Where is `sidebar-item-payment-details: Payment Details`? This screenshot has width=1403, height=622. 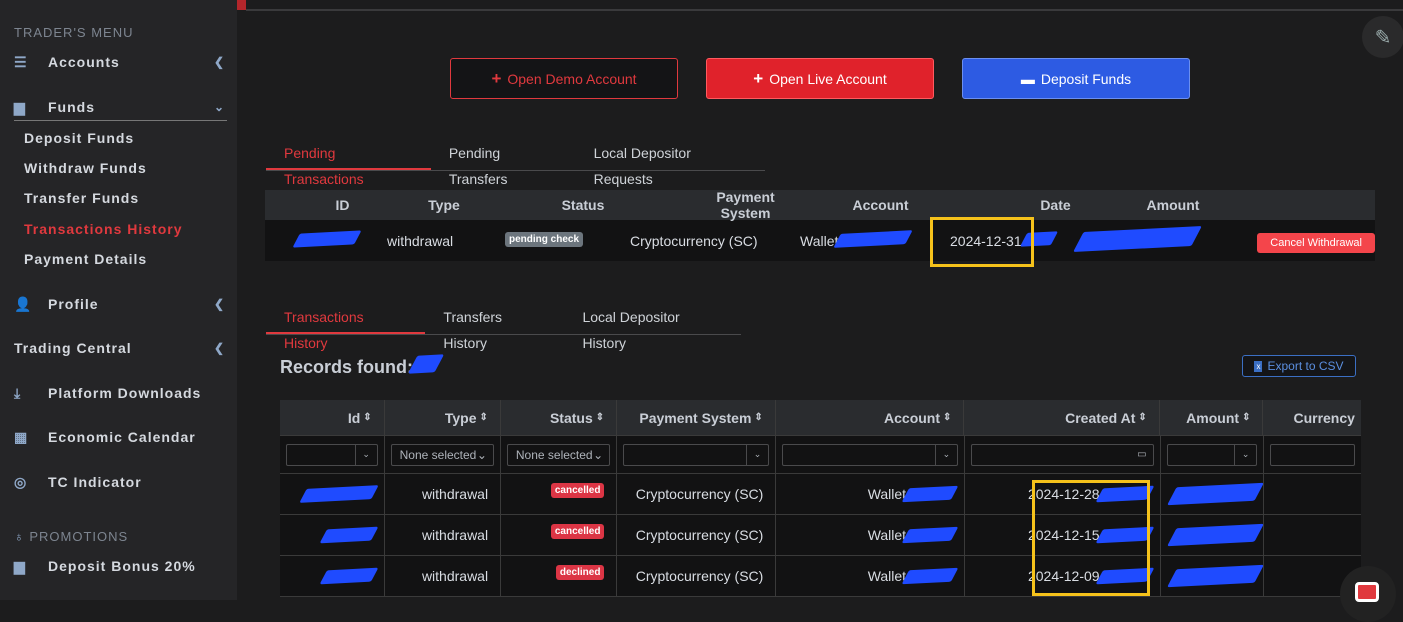
sidebar-item-payment-details: Payment Details is located at coordinates (85, 259).